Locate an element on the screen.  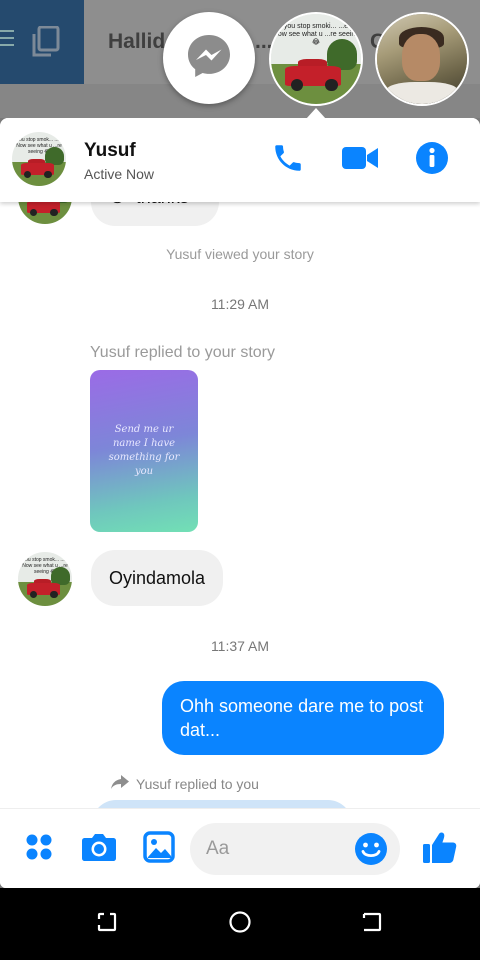
sender-avatar is located at coordinates (45, 213).